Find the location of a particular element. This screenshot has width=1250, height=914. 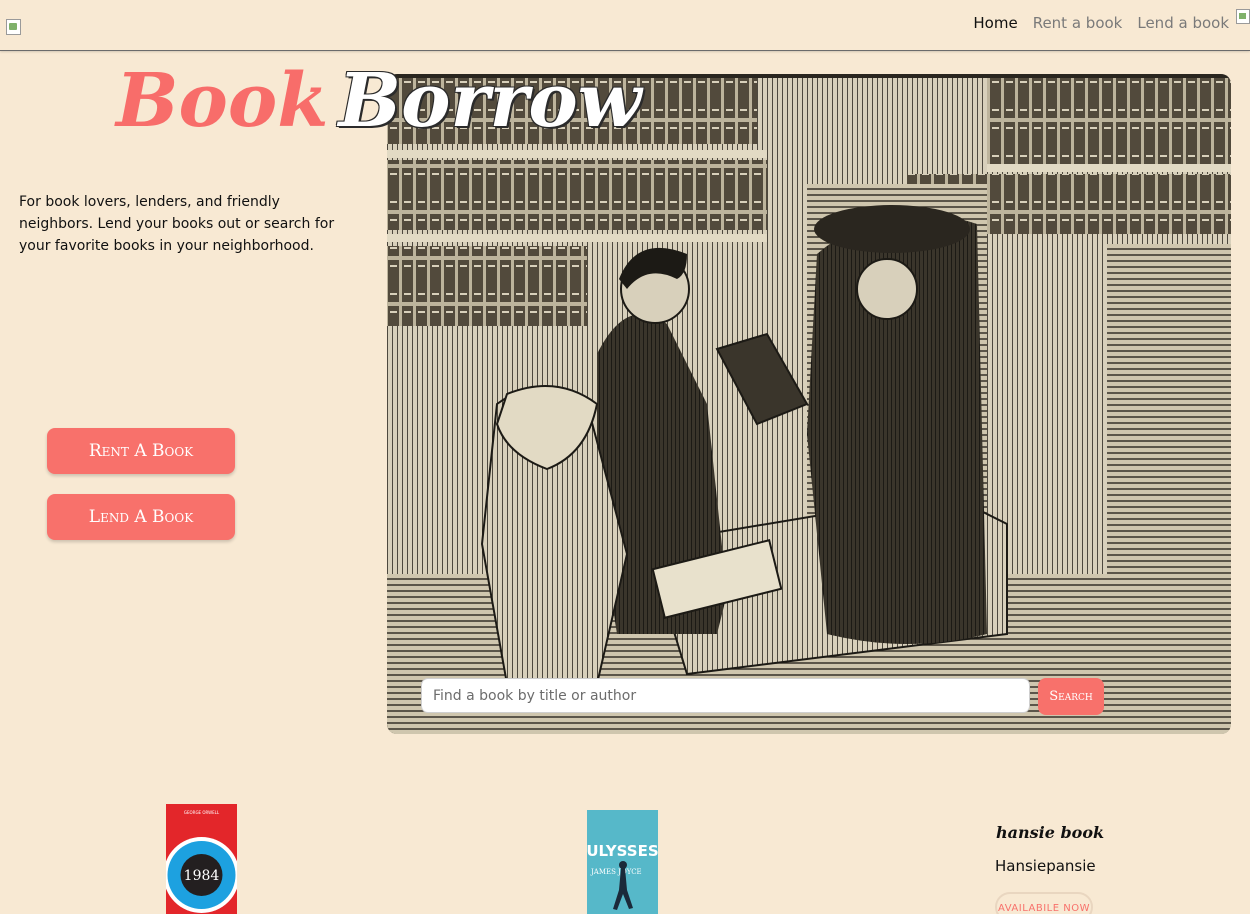

nav-link-lend: Lend a book is located at coordinates (1183, 23).